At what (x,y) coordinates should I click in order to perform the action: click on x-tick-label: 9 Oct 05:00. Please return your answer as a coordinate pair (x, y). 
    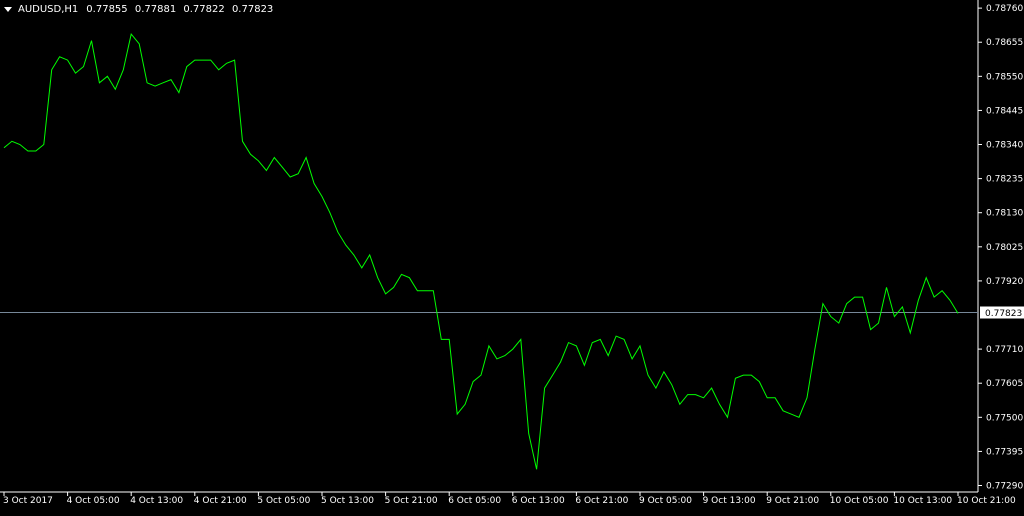
    Looking at the image, I should click on (665, 501).